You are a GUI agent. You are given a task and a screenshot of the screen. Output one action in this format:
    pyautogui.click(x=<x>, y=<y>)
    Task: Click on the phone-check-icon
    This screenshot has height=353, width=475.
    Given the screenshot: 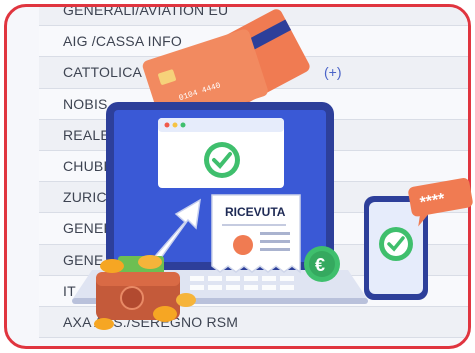 What is the action you would take?
    pyautogui.click(x=396, y=244)
    